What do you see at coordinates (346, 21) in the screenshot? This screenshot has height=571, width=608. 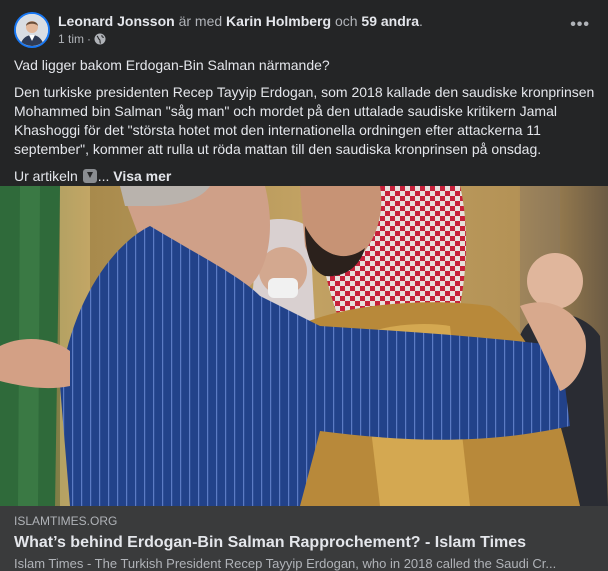 I see `and-text: och` at bounding box center [346, 21].